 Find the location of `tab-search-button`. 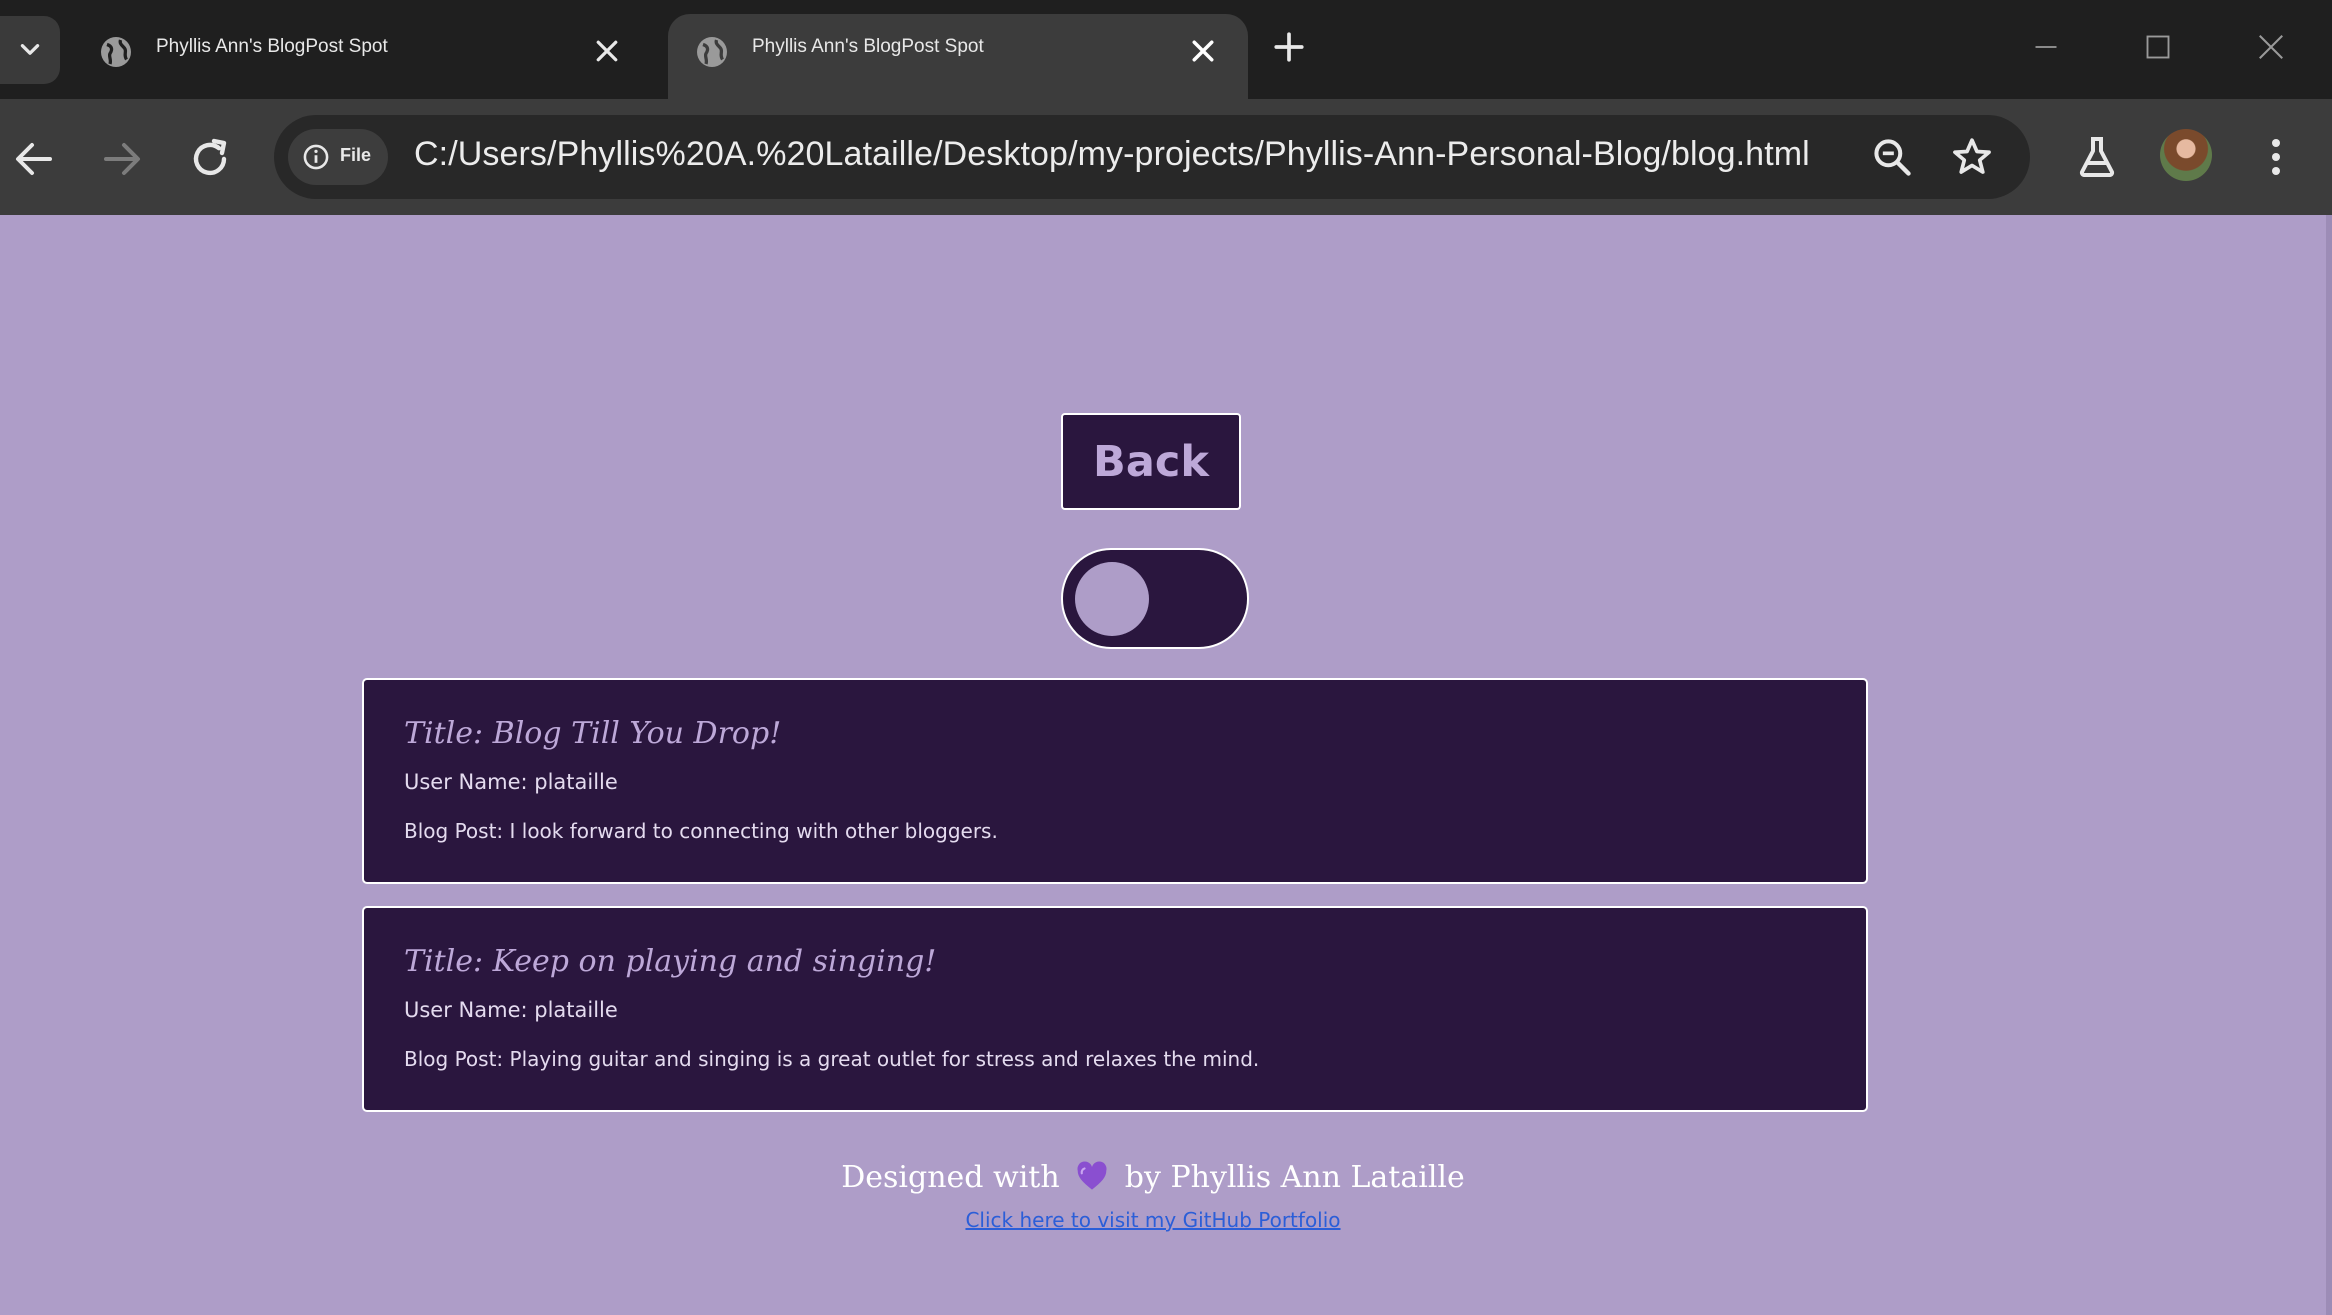

tab-search-button is located at coordinates (30, 50).